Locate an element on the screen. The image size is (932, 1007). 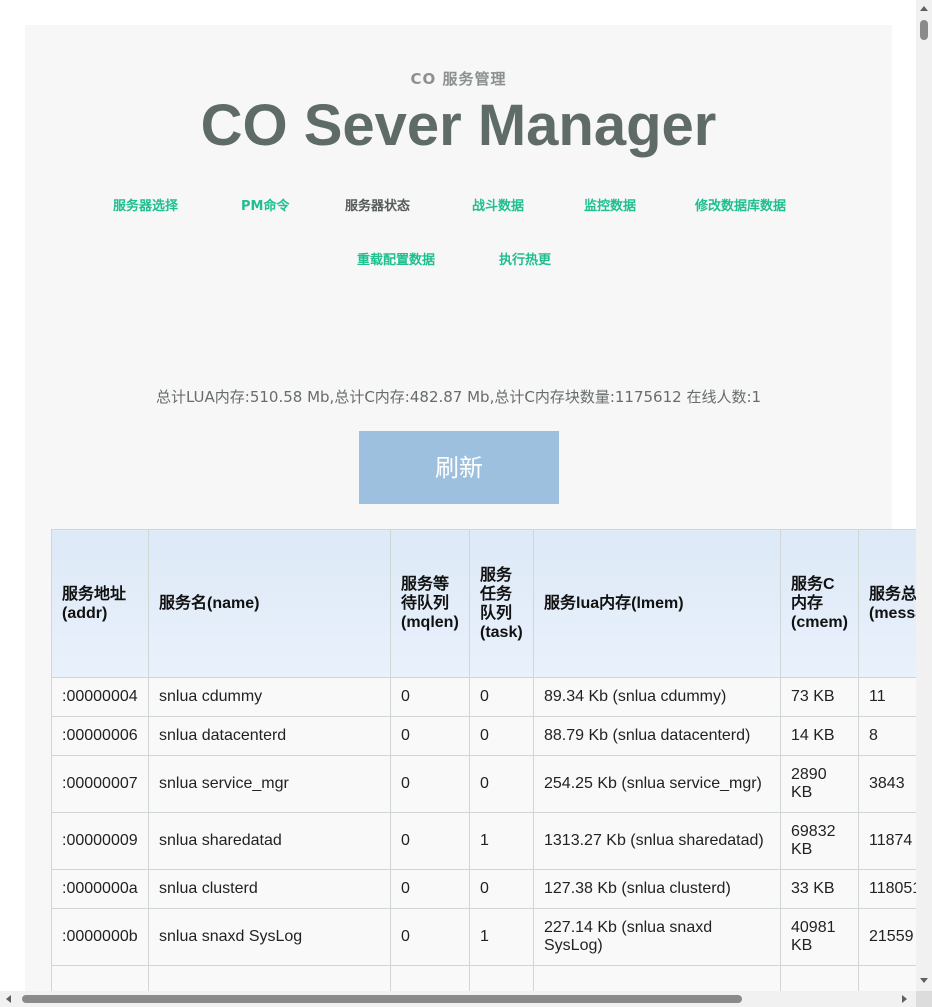
cell-addr: :00000007 is located at coordinates (100, 784).